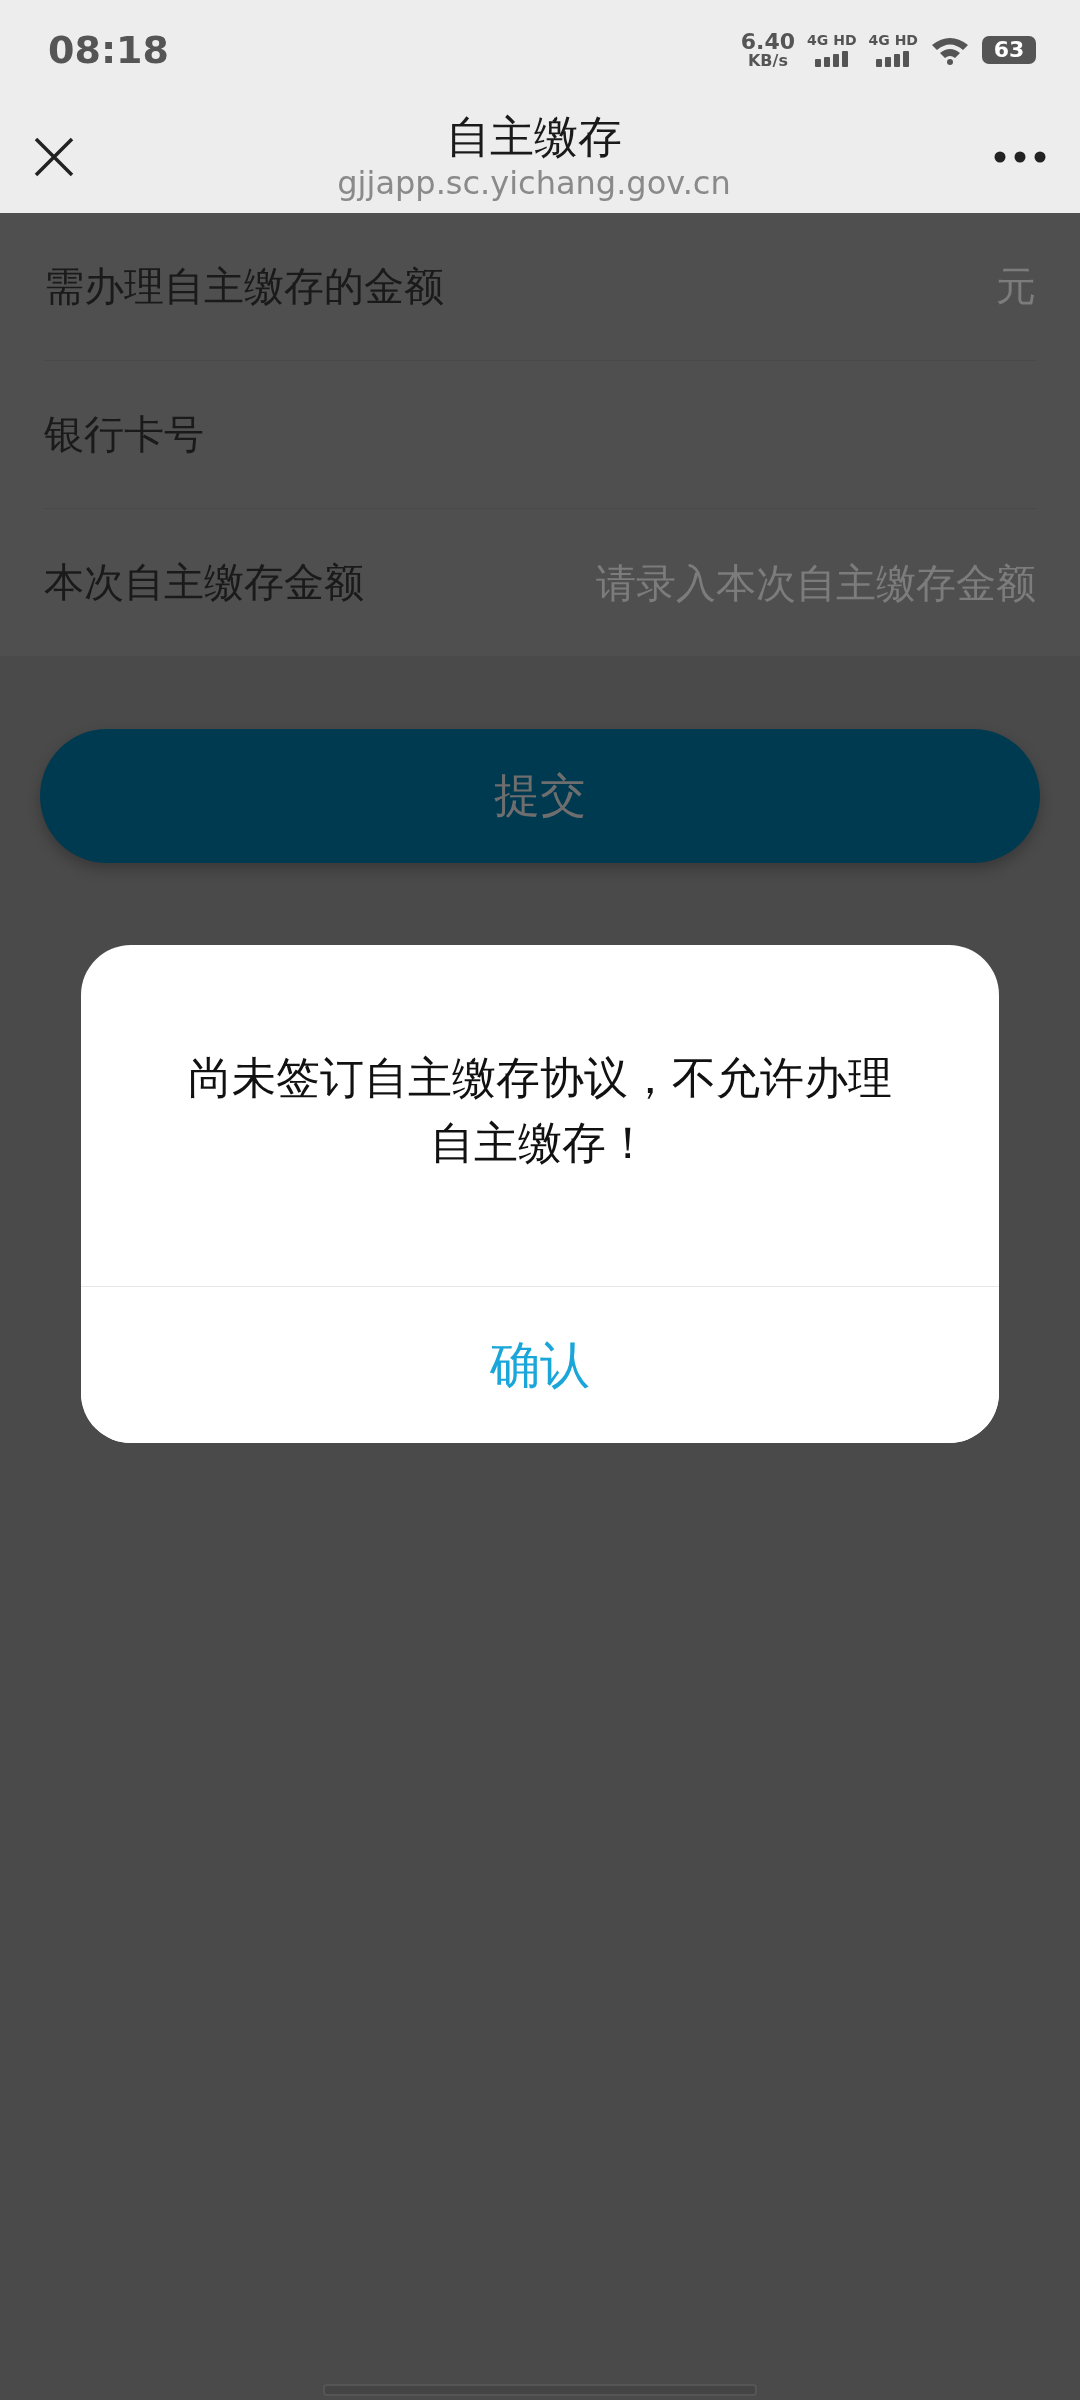 The width and height of the screenshot is (1080, 2400). What do you see at coordinates (108, 50) in the screenshot?
I see `status-time: 08:18` at bounding box center [108, 50].